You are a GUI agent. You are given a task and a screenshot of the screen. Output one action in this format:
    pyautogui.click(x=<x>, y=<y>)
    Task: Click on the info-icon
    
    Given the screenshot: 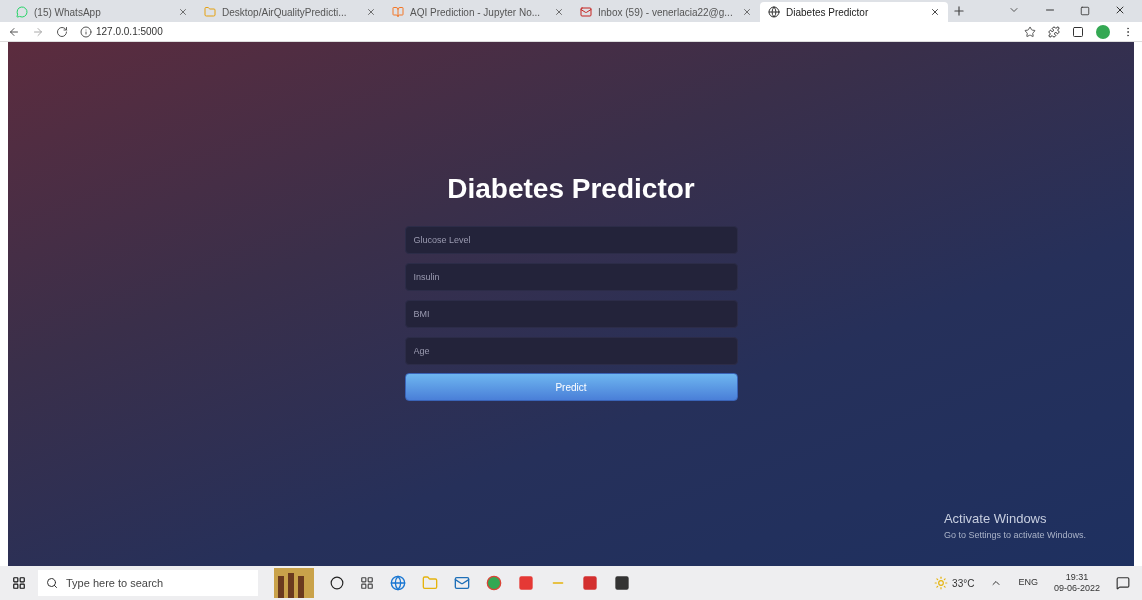 What is the action you would take?
    pyautogui.click(x=86, y=31)
    